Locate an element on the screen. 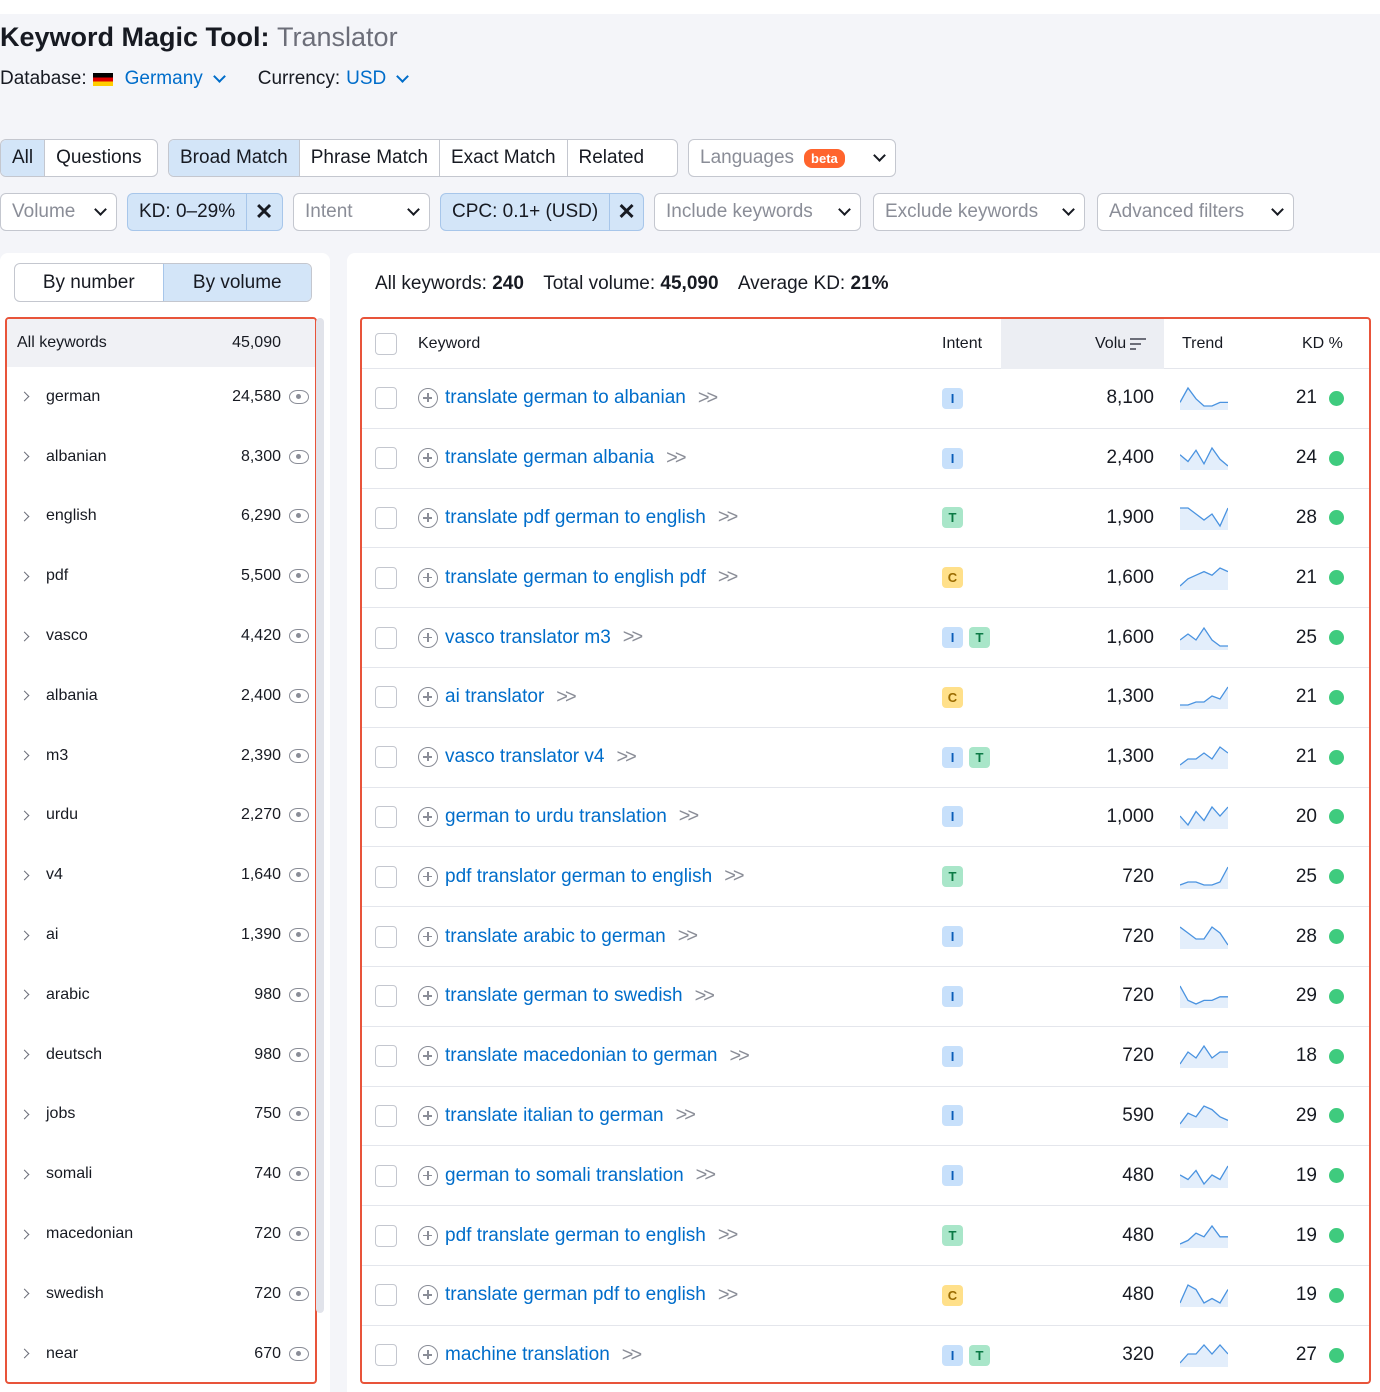 This screenshot has width=1380, height=1392. volume-filter: Volume is located at coordinates (58, 212).